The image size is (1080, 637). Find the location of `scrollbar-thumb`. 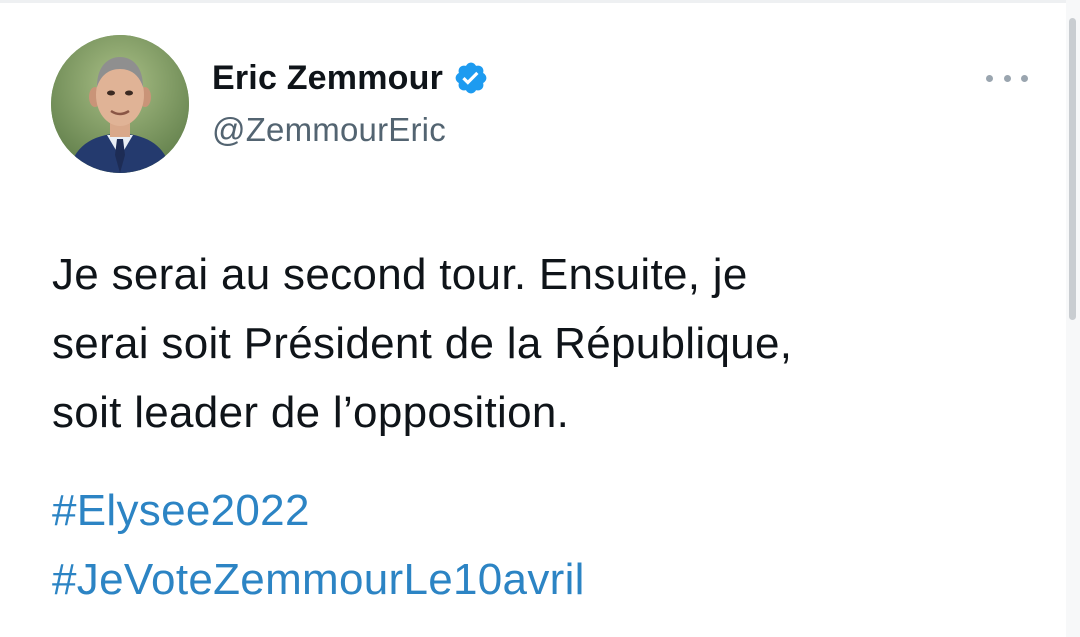

scrollbar-thumb is located at coordinates (1072, 169).